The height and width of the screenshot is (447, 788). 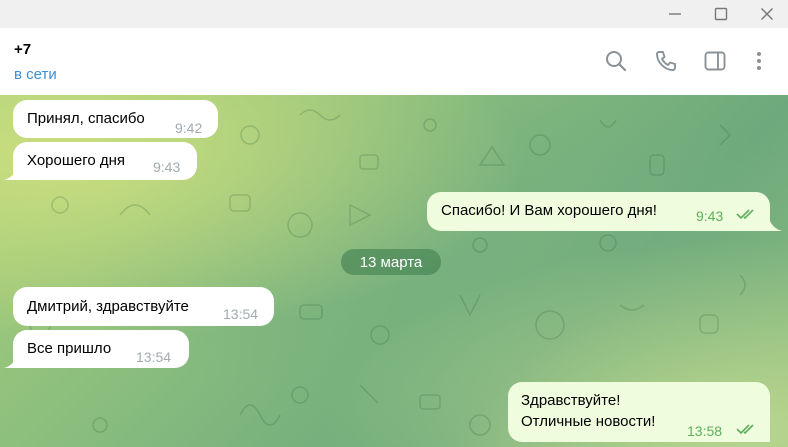 I want to click on message-incoming: Все пришло 13:54, so click(x=101, y=349).